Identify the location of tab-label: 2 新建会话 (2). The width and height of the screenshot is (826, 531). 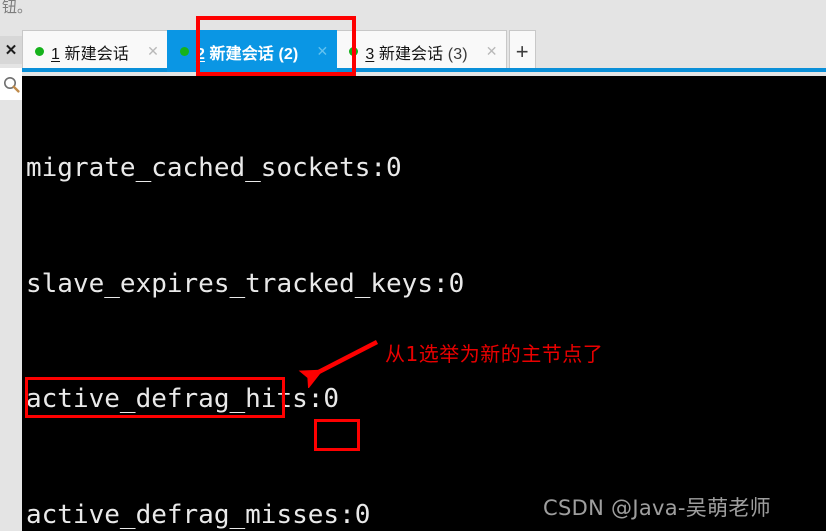
(247, 52).